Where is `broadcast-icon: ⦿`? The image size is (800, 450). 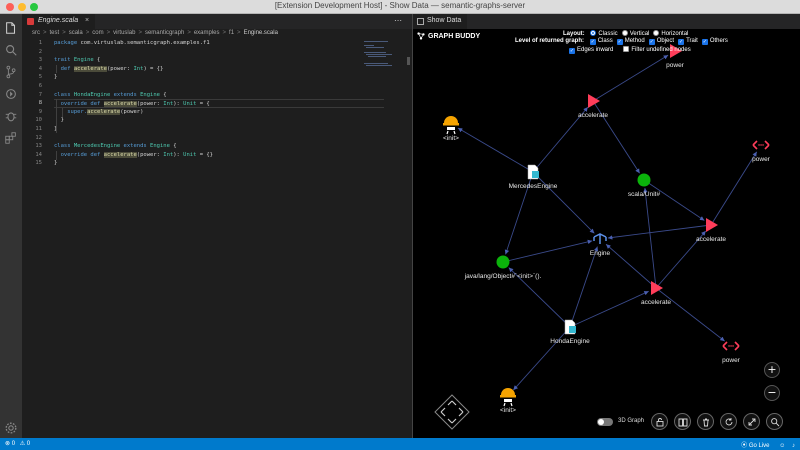
broadcast-icon: ⦿ is located at coordinates (745, 446).